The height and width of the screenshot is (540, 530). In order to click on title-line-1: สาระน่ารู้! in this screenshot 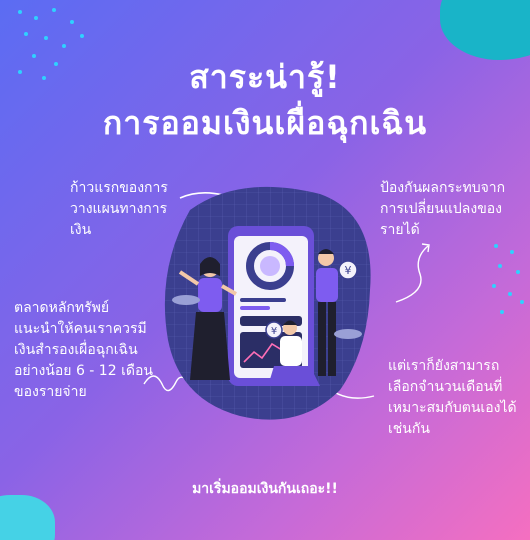, I will do `click(265, 77)`.